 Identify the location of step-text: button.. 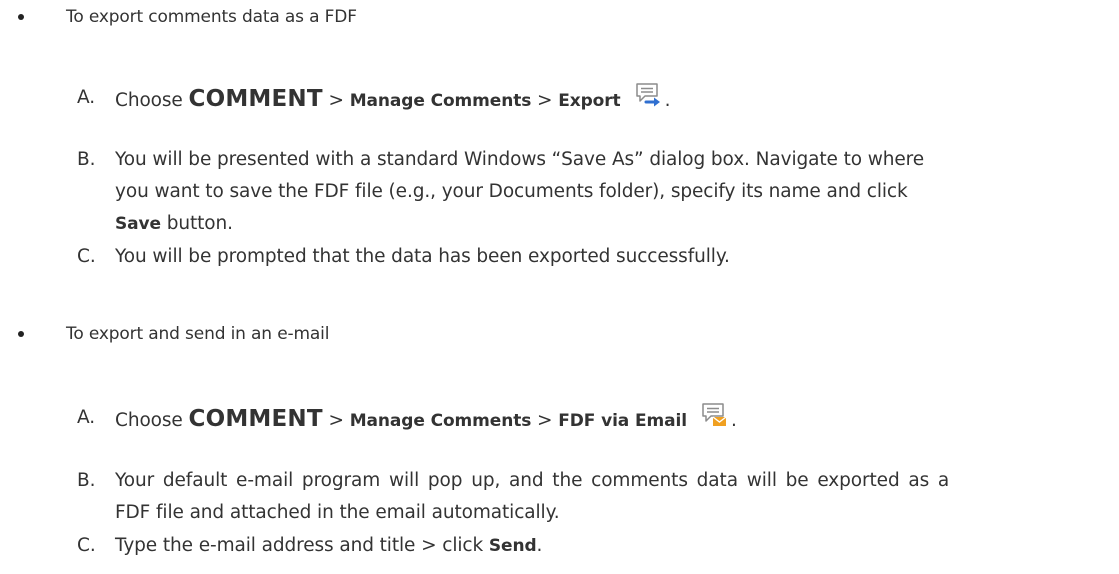
(199, 223).